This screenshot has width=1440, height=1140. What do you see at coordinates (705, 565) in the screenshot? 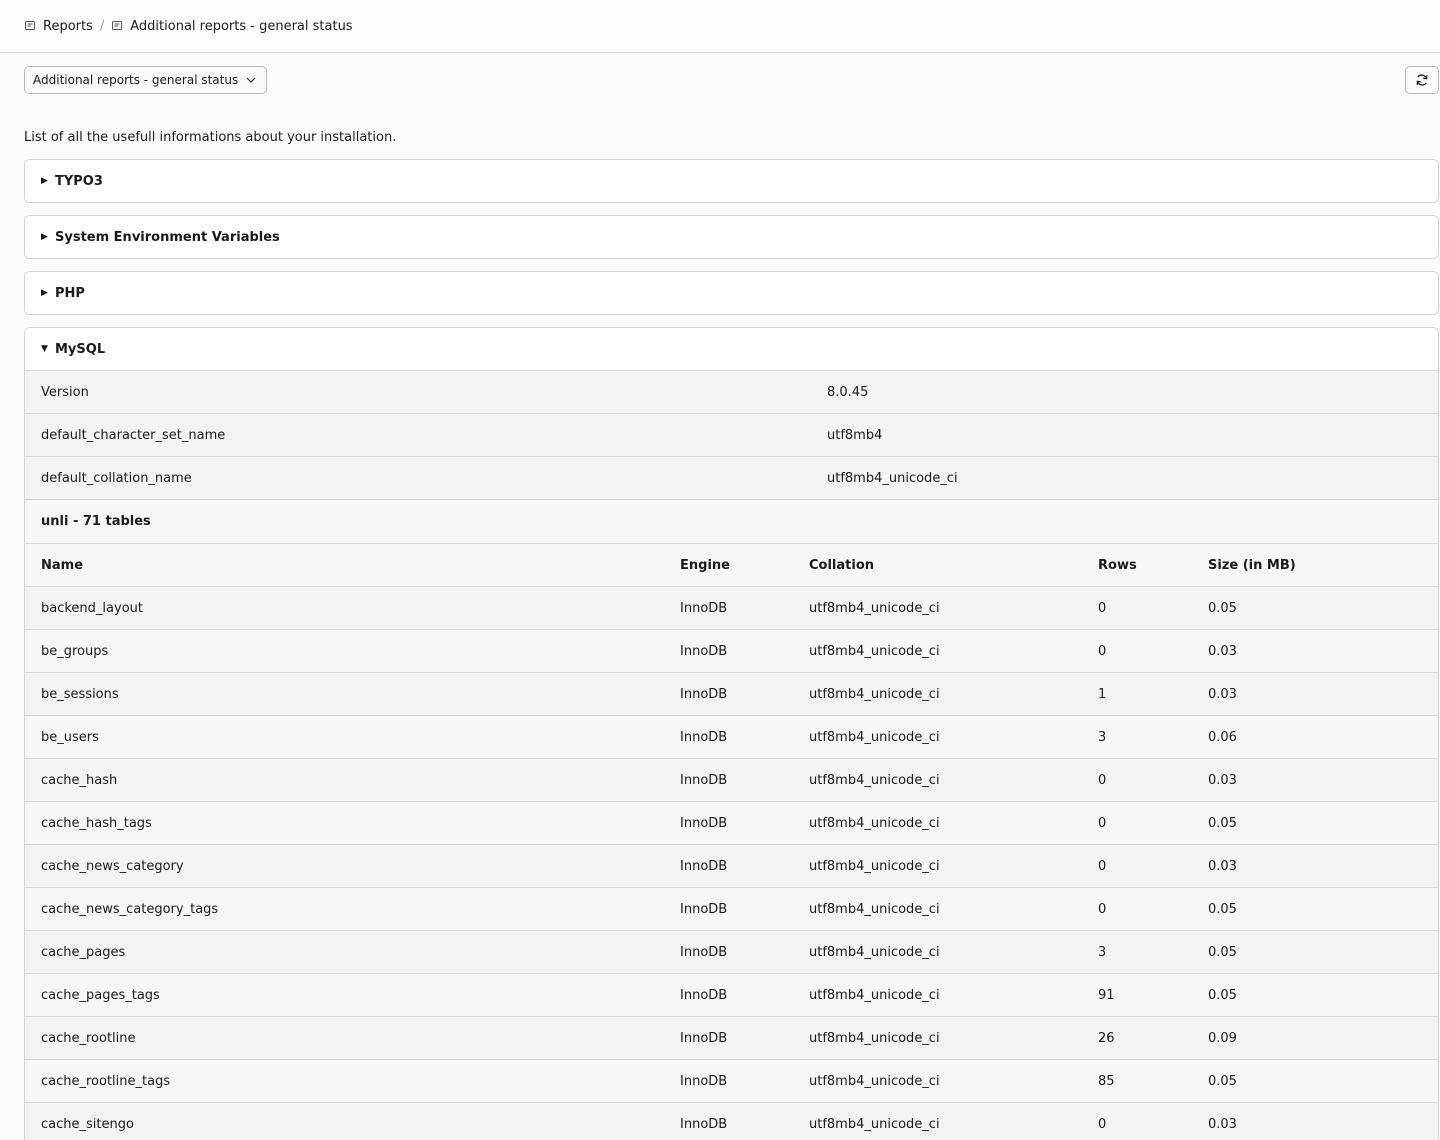
I see `column-header-engine: Engine` at bounding box center [705, 565].